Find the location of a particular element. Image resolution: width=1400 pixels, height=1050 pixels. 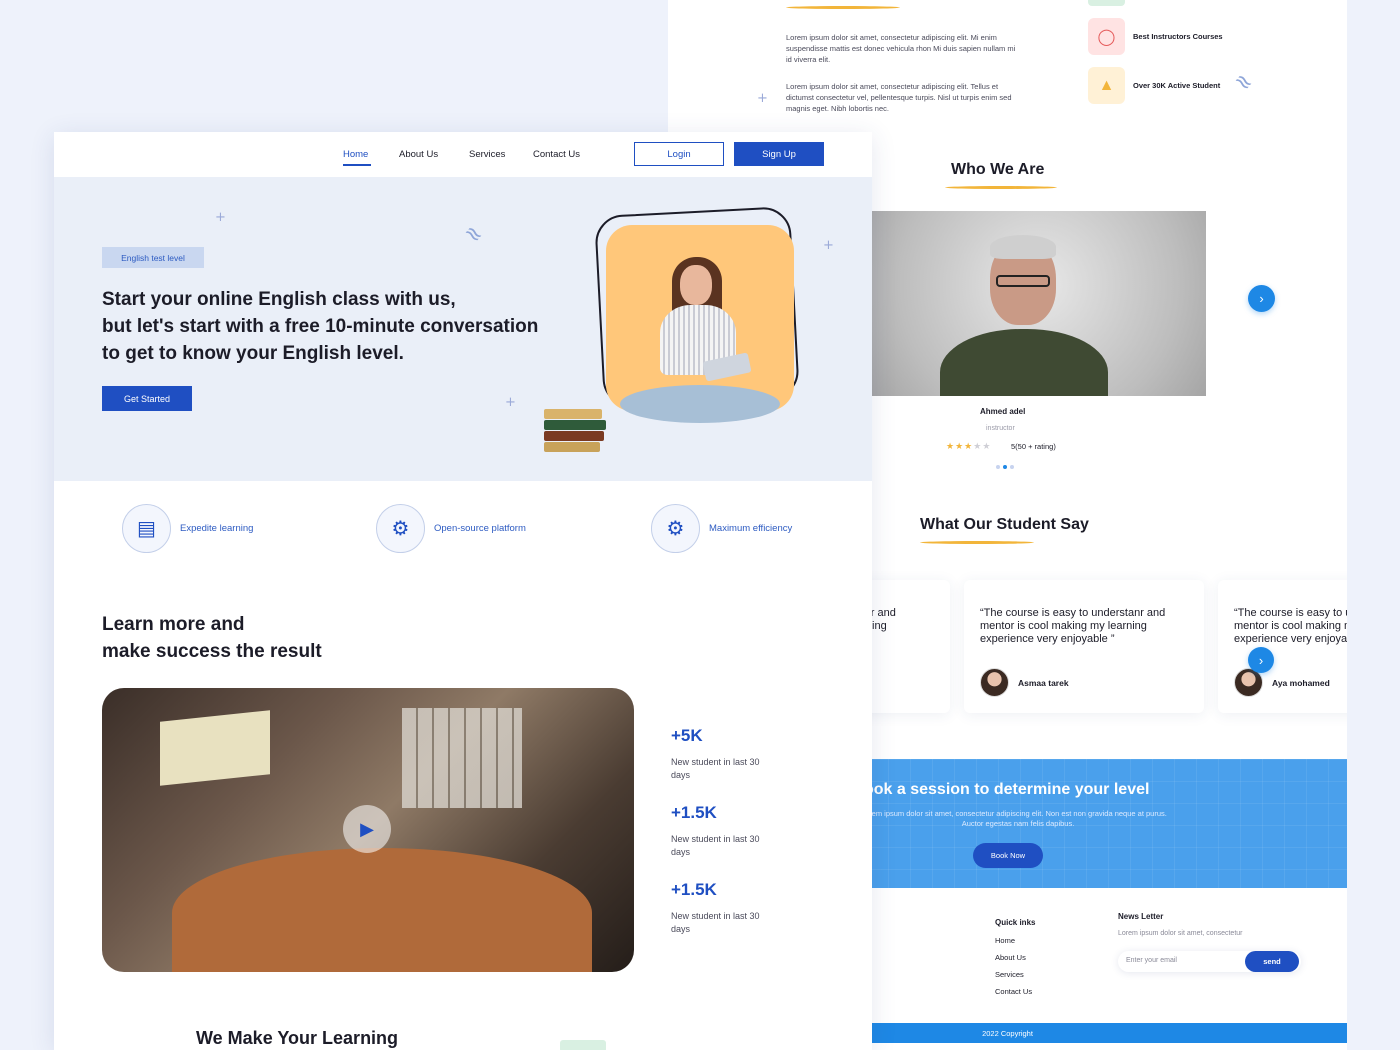

footer-link-home: Home is located at coordinates (1015, 940).